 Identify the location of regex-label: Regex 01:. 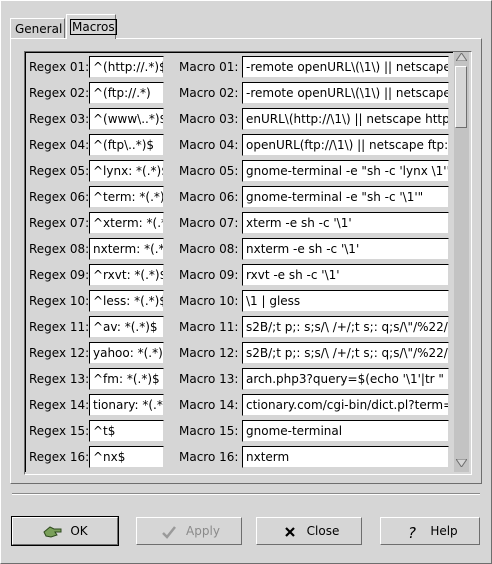
(59, 67).